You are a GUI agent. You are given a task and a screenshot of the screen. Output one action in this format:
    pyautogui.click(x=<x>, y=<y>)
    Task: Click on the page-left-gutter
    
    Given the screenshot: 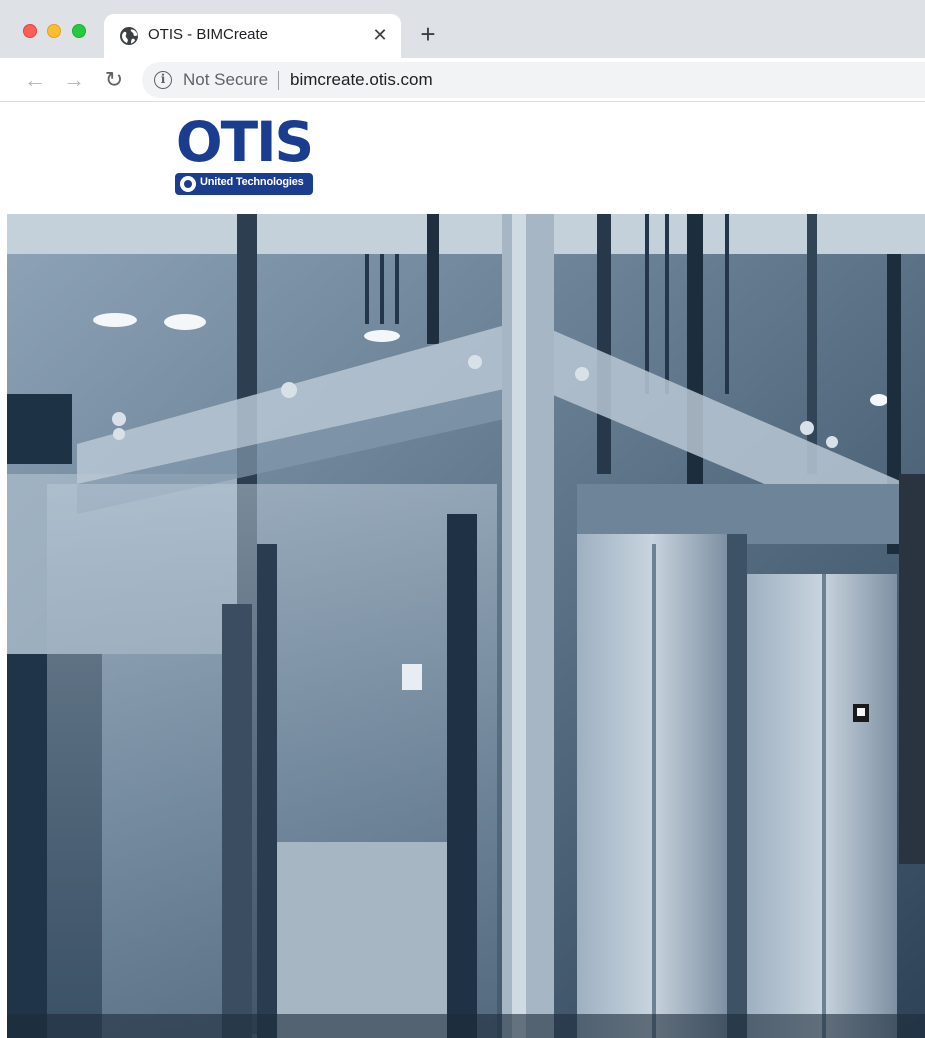 What is the action you would take?
    pyautogui.click(x=3, y=570)
    